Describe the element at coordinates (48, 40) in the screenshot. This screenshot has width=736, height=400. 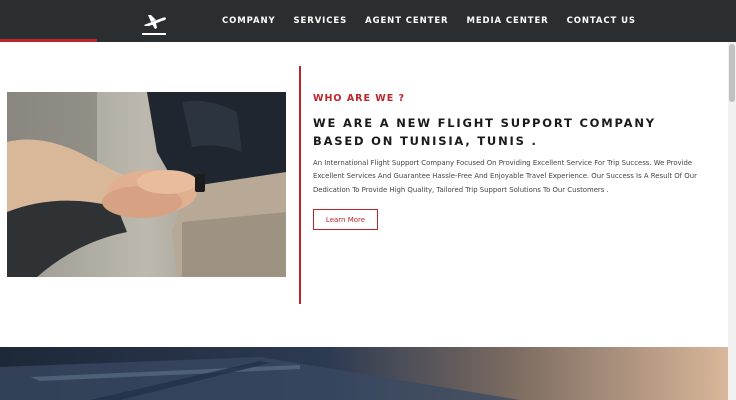
I see `active-nav-indicator` at that location.